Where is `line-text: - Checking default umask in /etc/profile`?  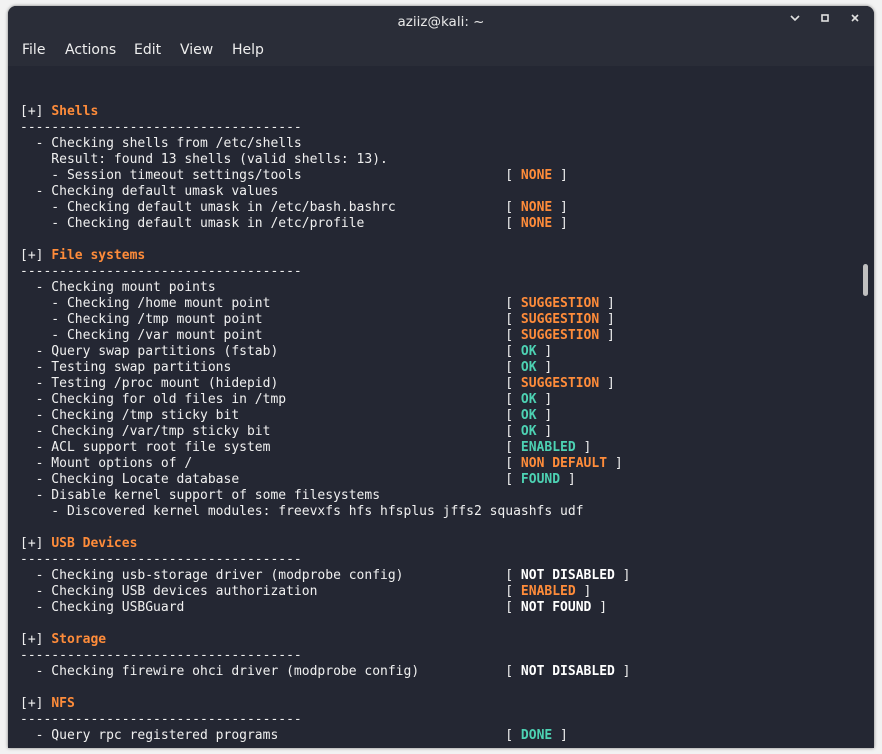 line-text: - Checking default umask in /etc/profile is located at coordinates (192, 223).